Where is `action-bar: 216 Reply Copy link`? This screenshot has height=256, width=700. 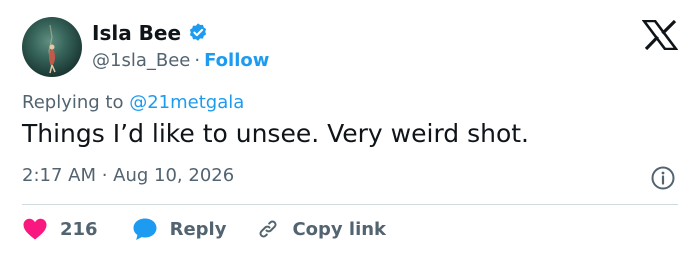
action-bar: 216 Reply Copy link is located at coordinates (204, 229).